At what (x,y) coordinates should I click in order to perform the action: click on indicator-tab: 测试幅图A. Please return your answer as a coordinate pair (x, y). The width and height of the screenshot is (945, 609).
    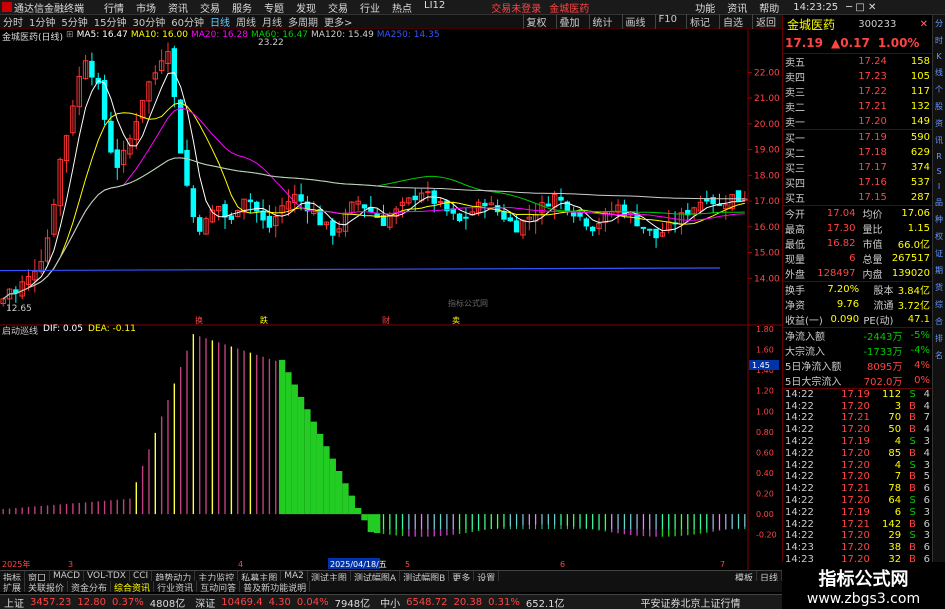
    Looking at the image, I should click on (376, 577).